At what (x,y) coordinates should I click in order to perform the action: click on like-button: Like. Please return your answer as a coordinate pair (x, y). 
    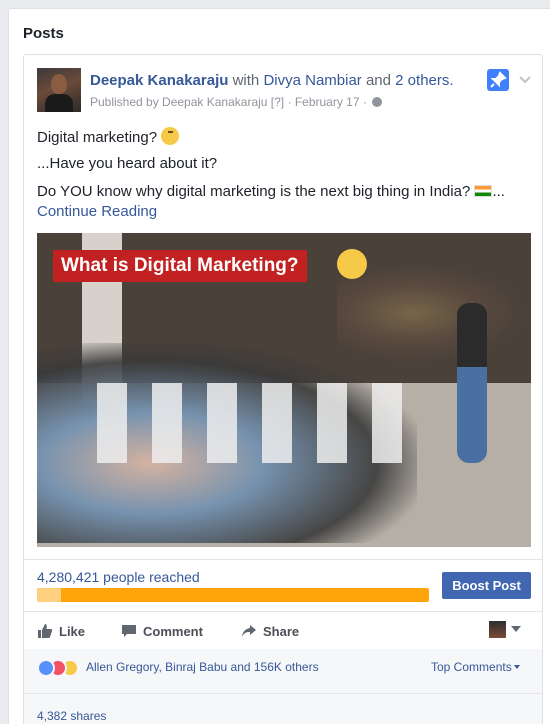
    Looking at the image, I should click on (61, 632).